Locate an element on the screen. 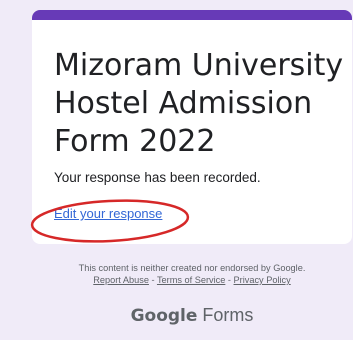 The width and height of the screenshot is (353, 340). google-forms-logo: Google Forms is located at coordinates (192, 315).